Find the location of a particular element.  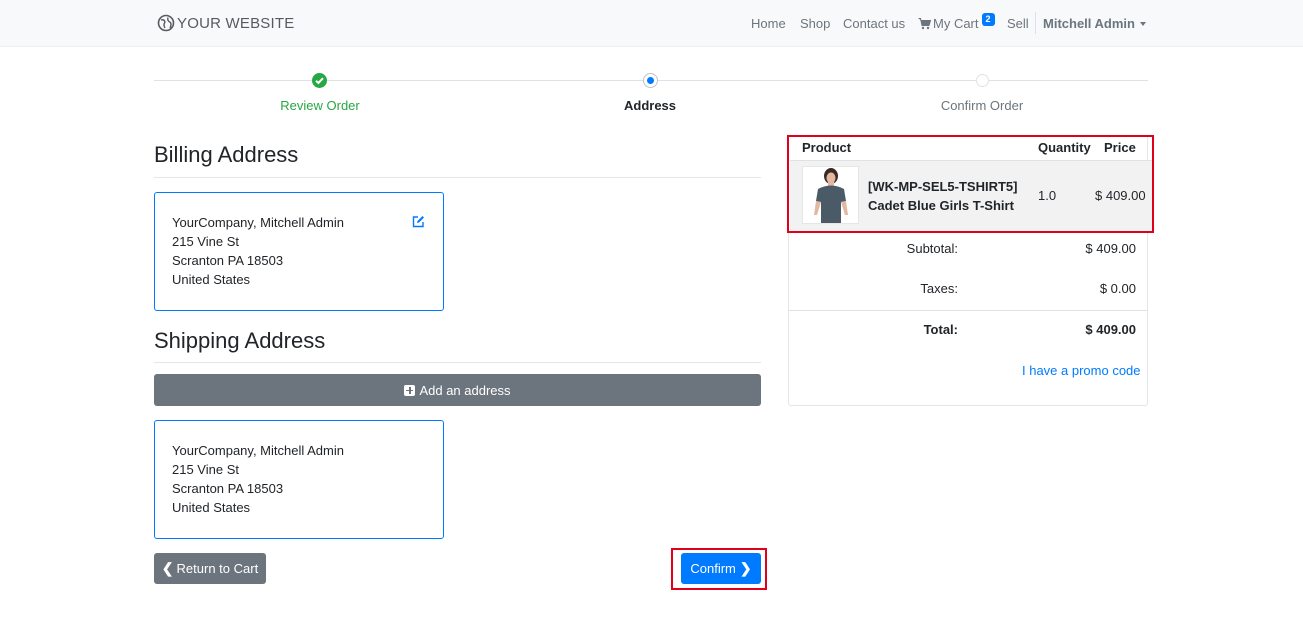

plus-square-icon is located at coordinates (410, 390).